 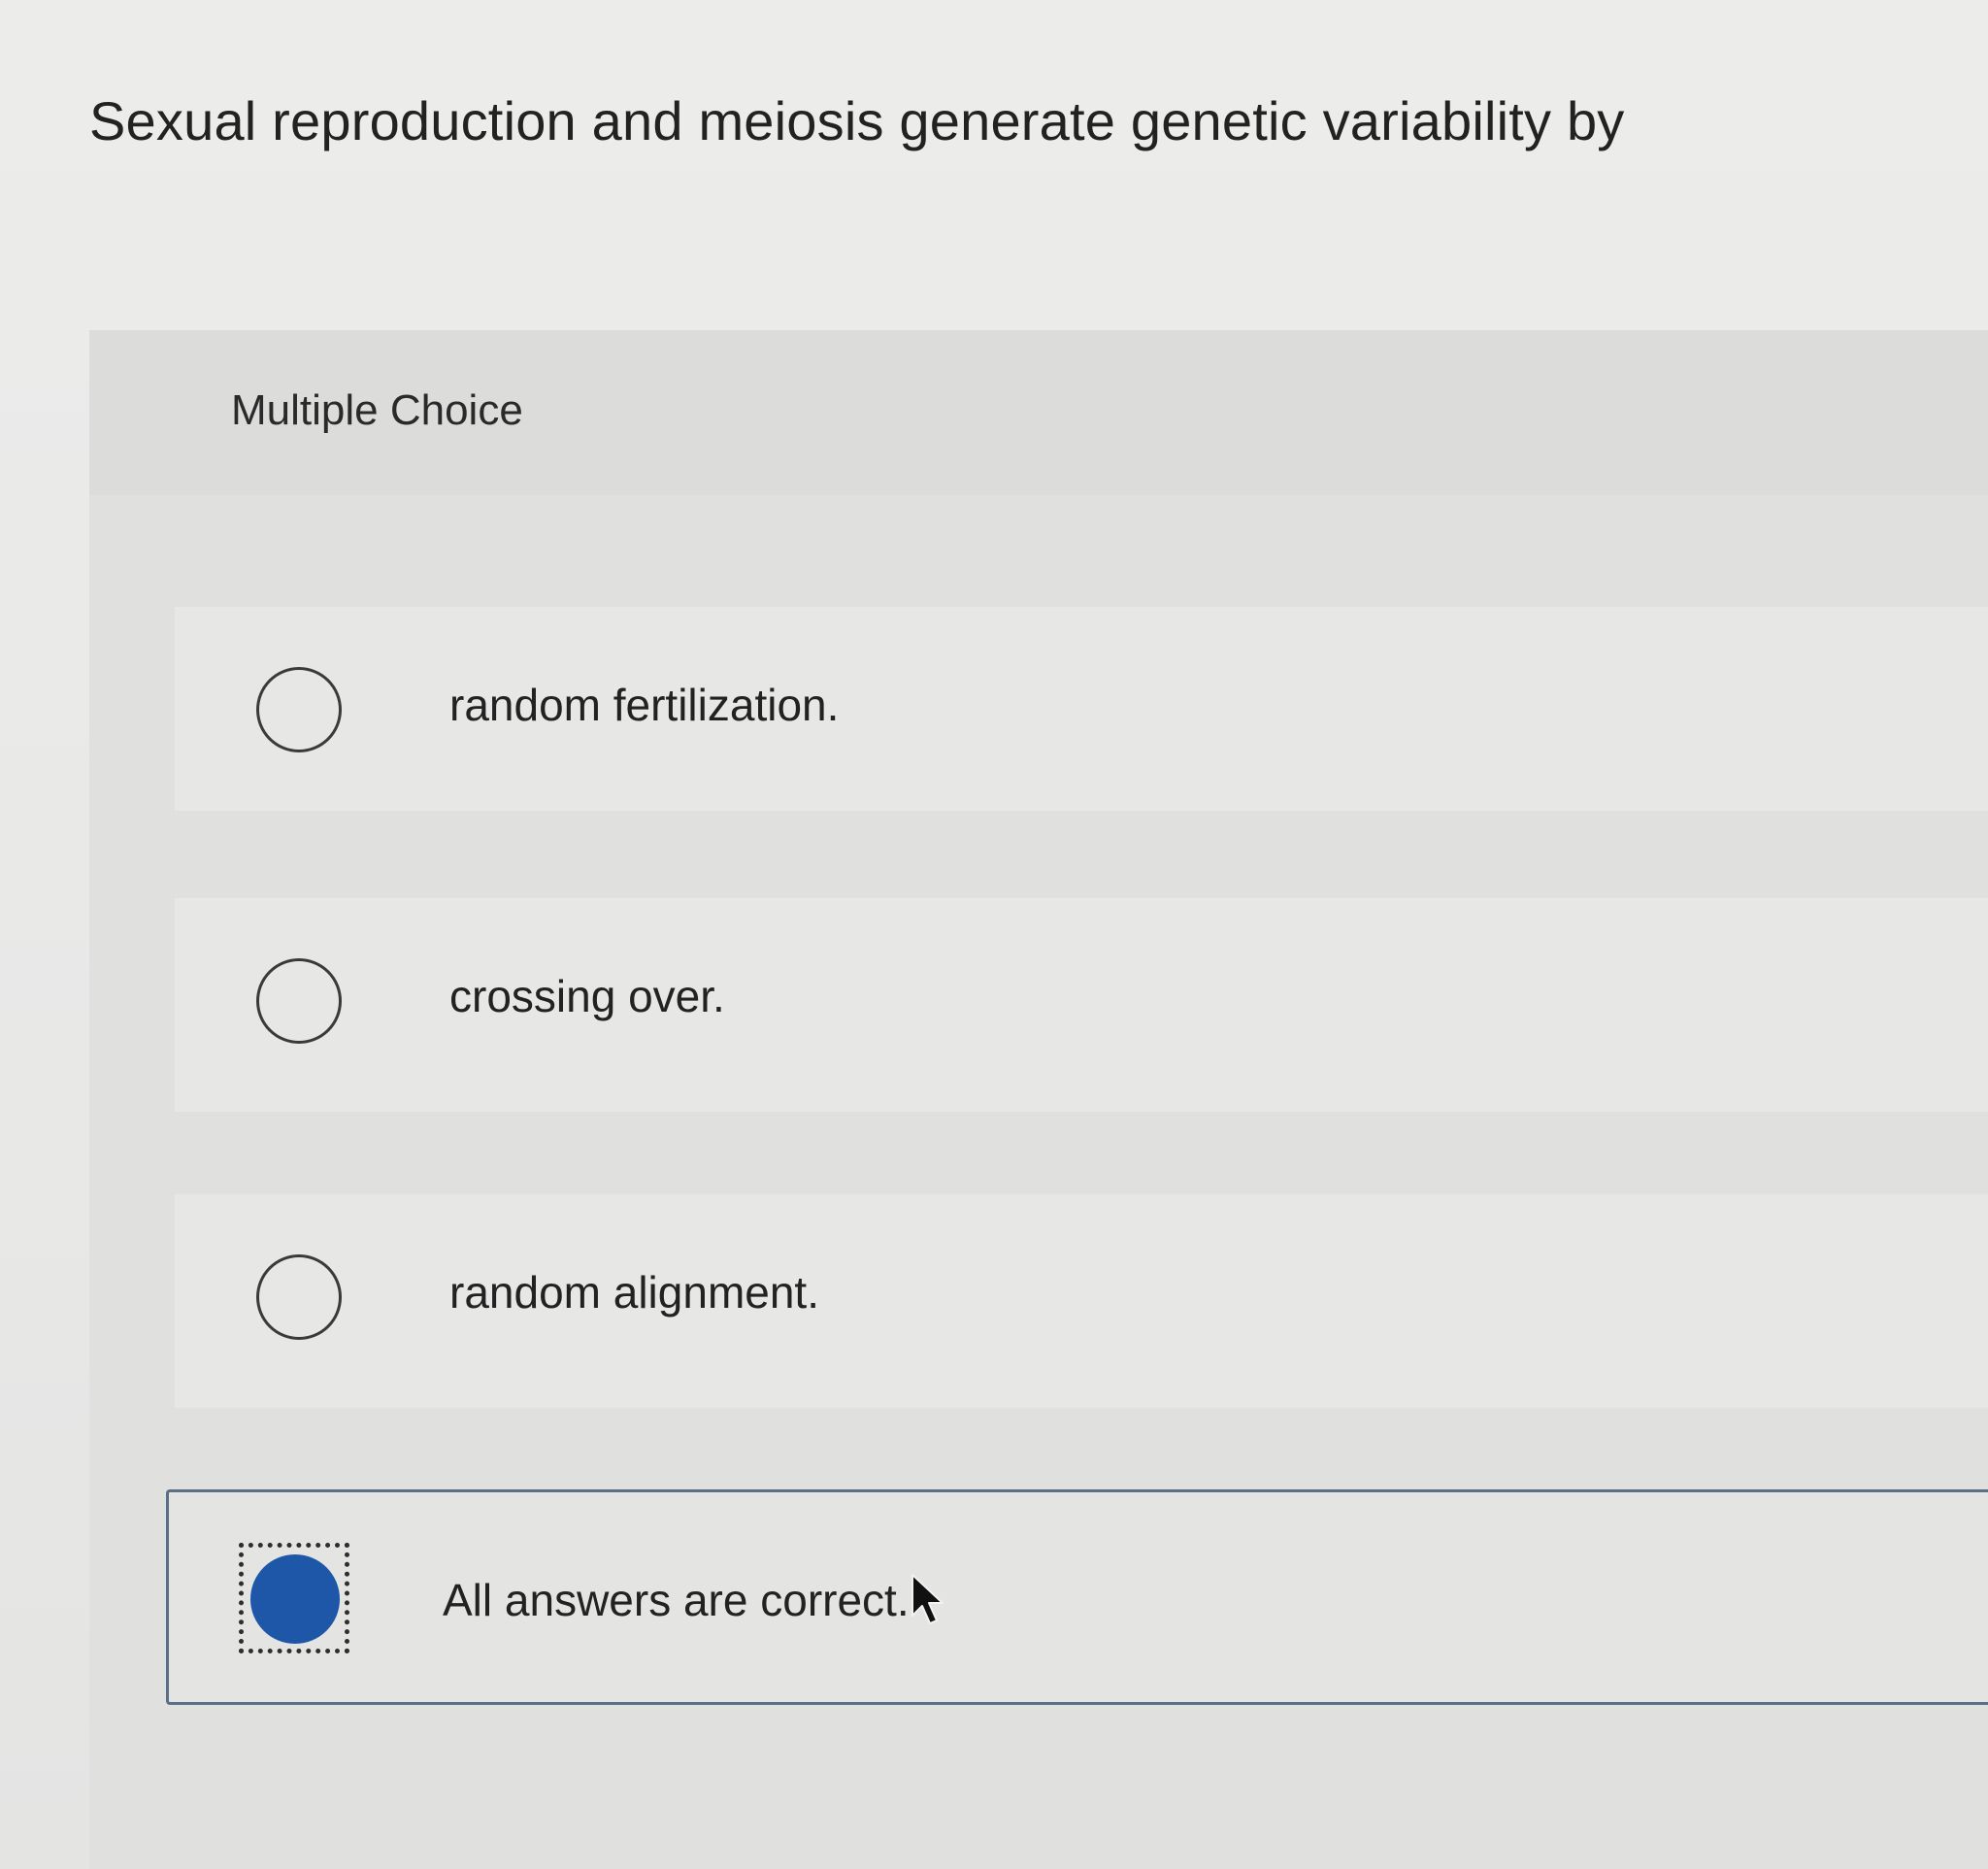 I want to click on option-crossing-over: crossing over., so click(x=1081, y=1005).